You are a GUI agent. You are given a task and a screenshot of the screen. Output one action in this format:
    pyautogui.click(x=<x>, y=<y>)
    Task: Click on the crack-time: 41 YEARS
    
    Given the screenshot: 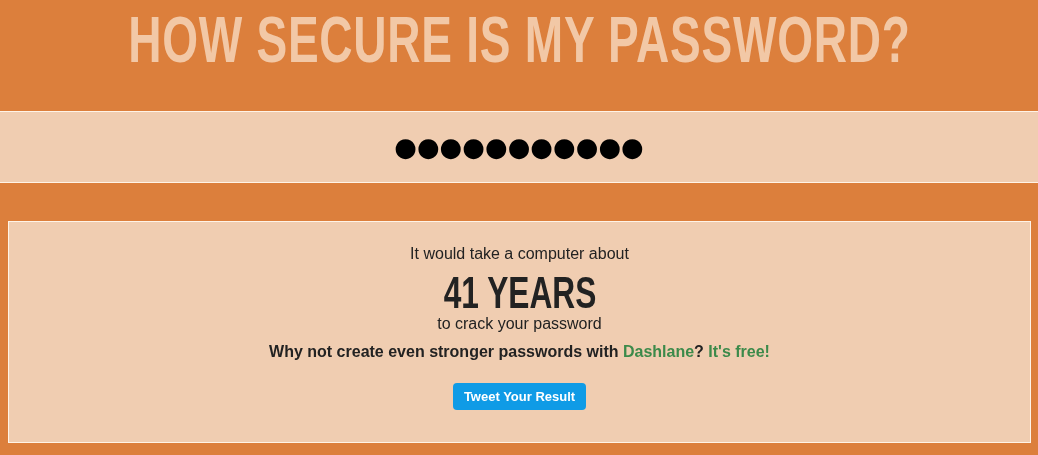 What is the action you would take?
    pyautogui.click(x=519, y=293)
    